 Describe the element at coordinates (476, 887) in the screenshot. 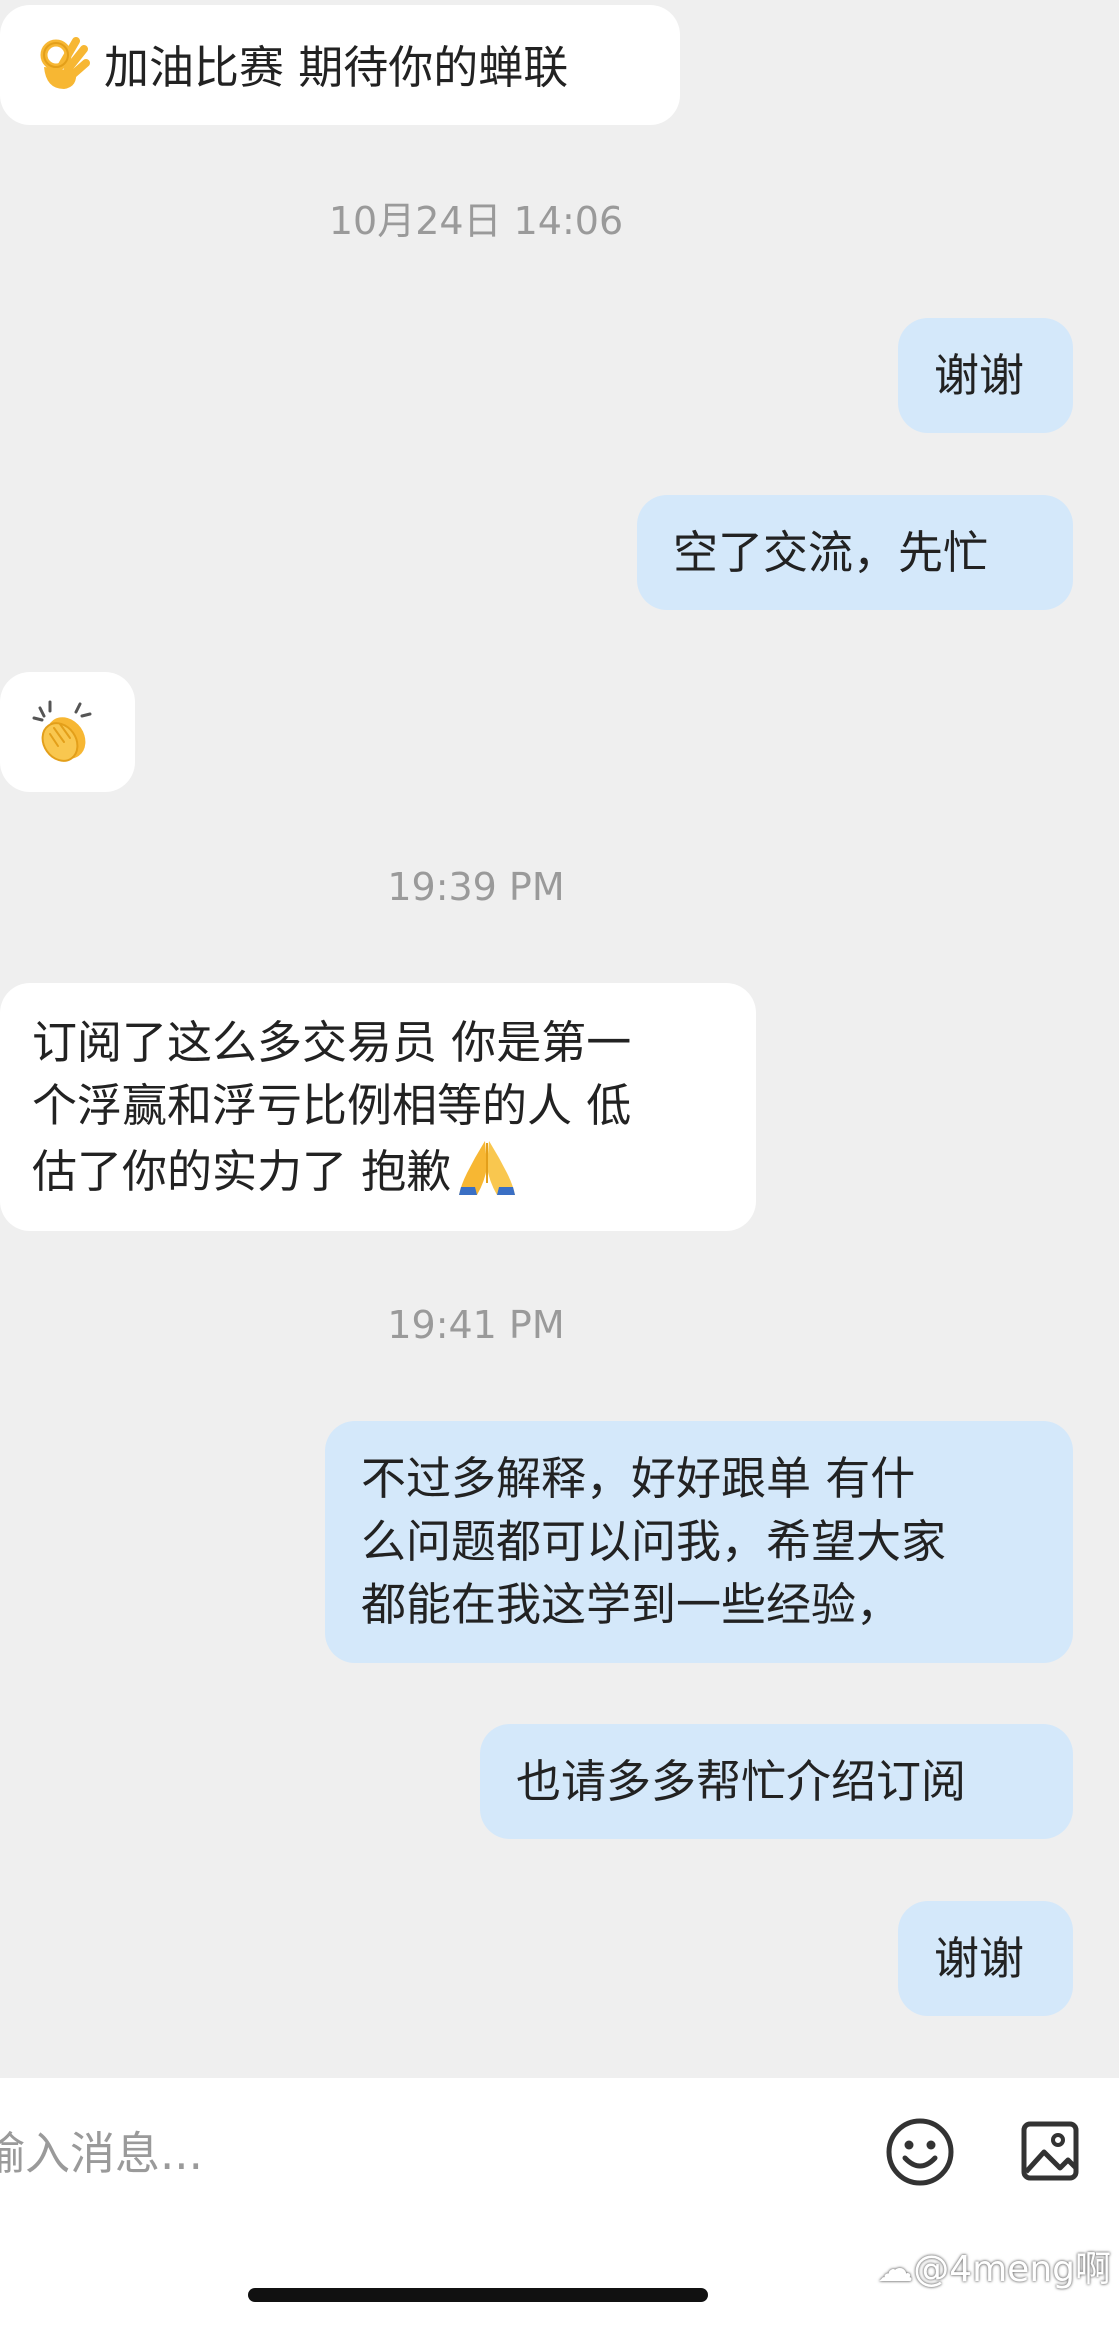

I see `timestamp: 19:39 PM` at that location.